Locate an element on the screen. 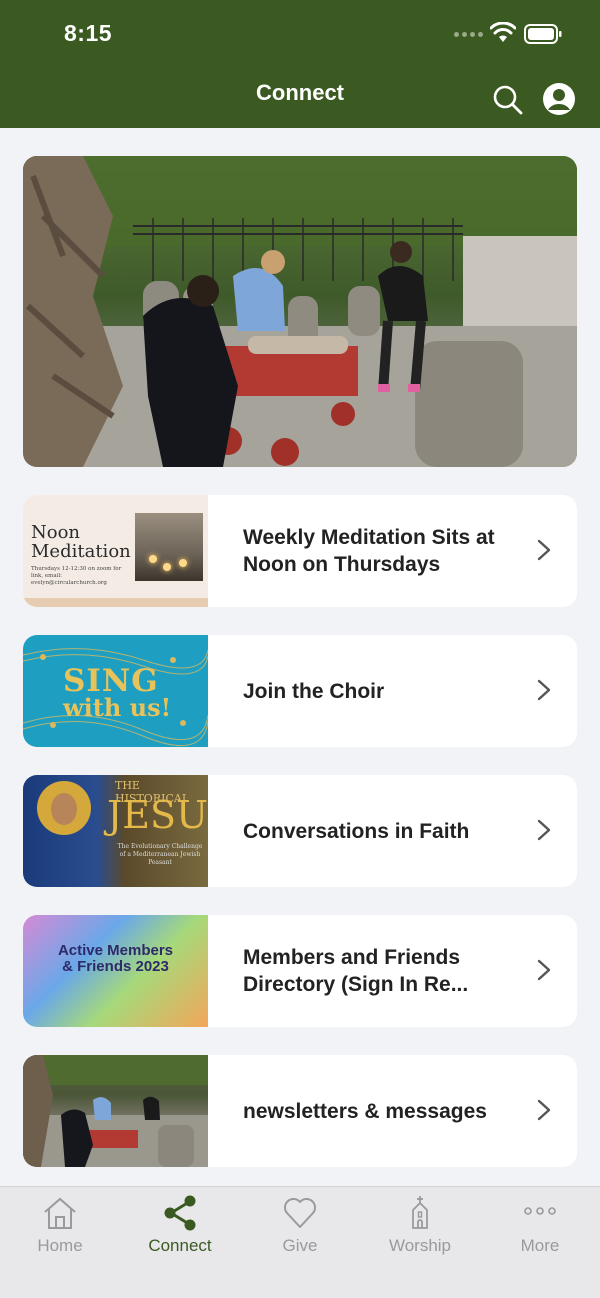 The width and height of the screenshot is (600, 1298). item-label: Conversations in Faith is located at coordinates (356, 831).